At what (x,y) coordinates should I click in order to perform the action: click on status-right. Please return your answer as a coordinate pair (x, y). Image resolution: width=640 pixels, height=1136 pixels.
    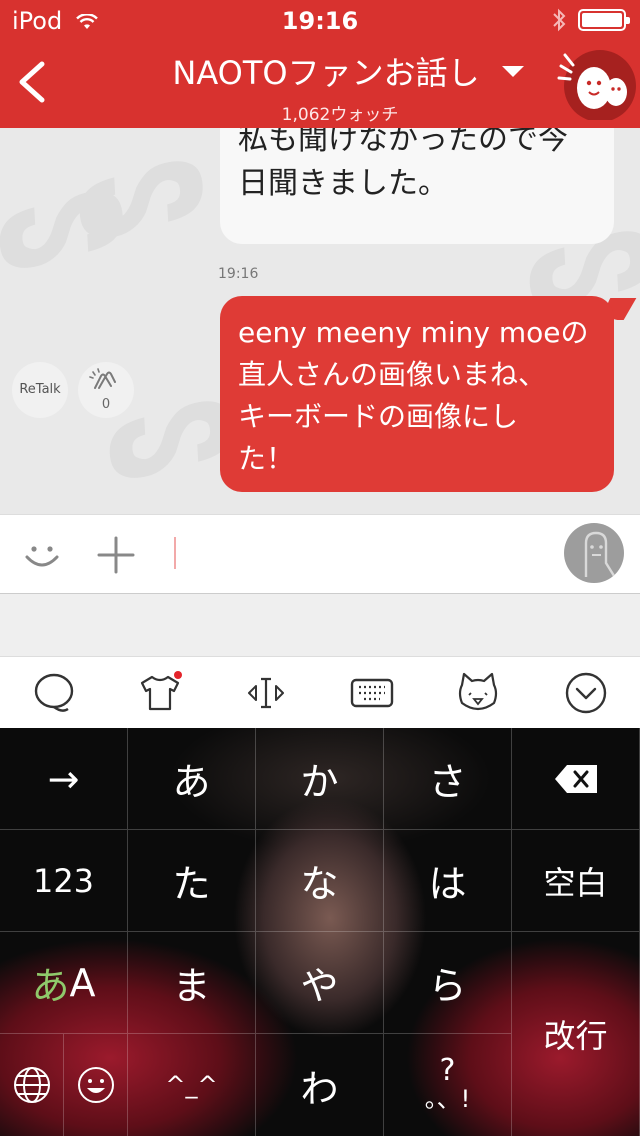
    Looking at the image, I should click on (591, 20).